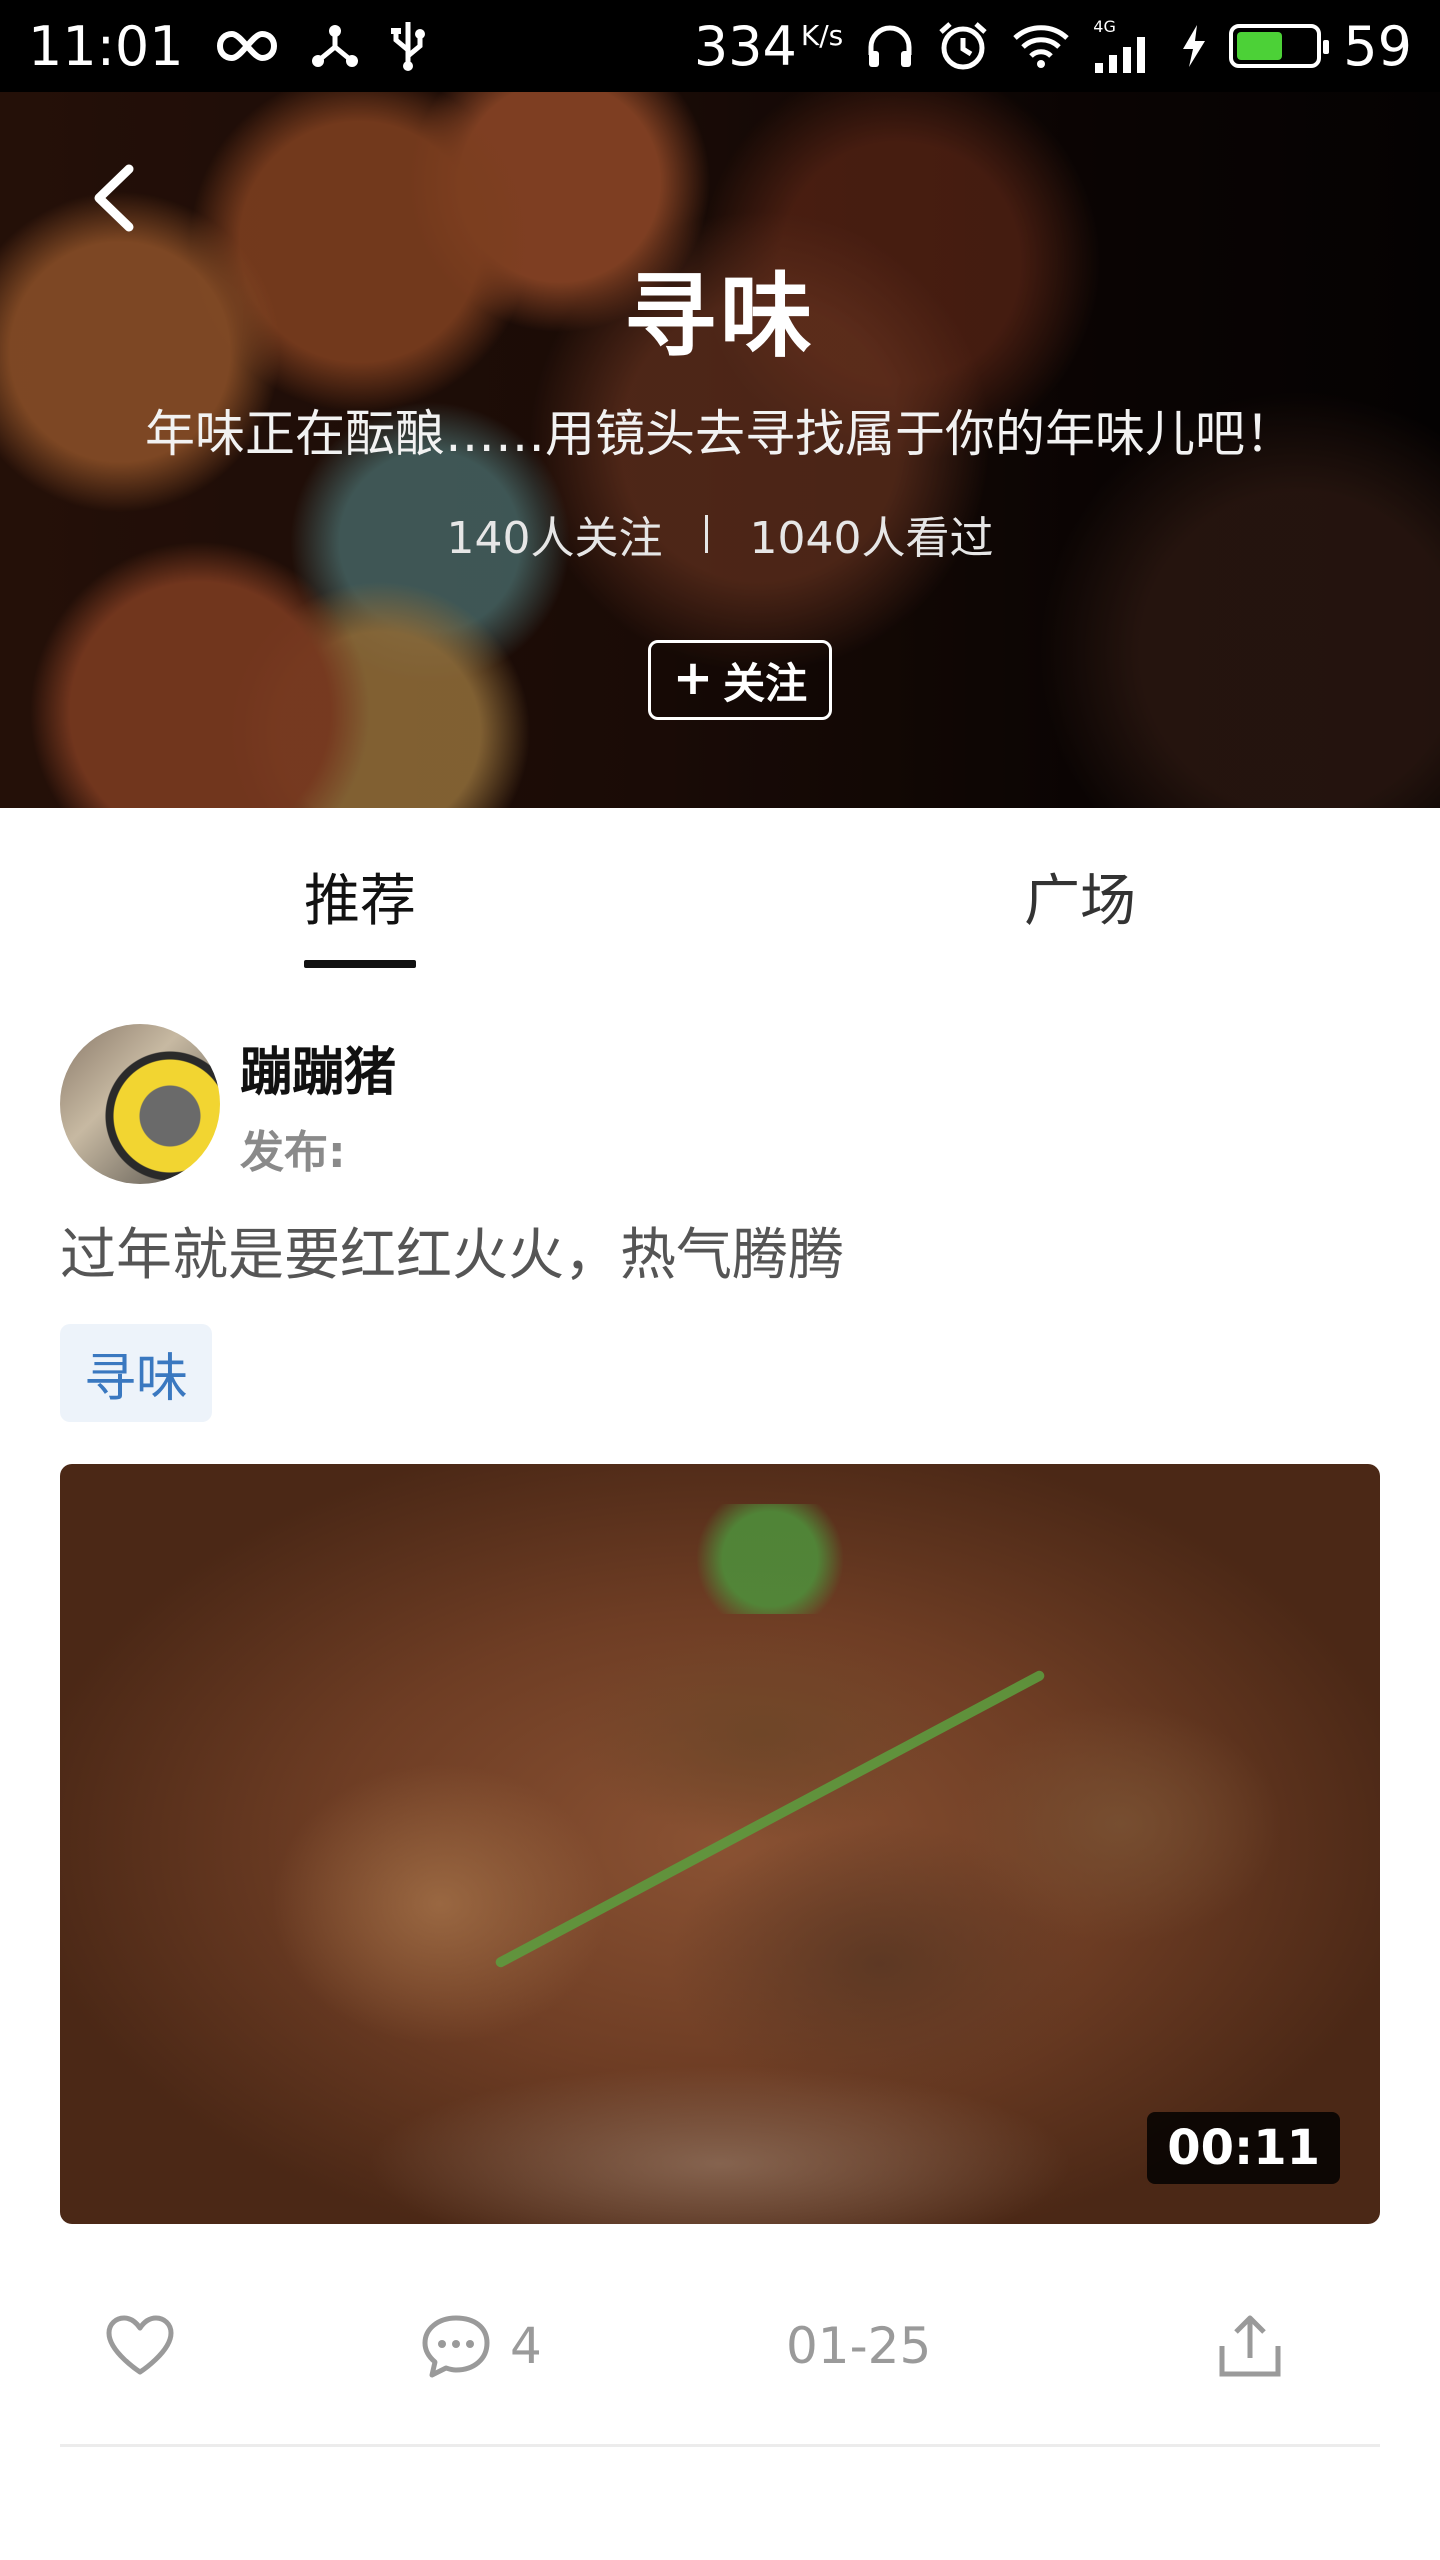  Describe the element at coordinates (720, 434) in the screenshot. I see `topic-description: 年味正在酝酿……用镜头去寻找属于你的年味儿吧！` at that location.